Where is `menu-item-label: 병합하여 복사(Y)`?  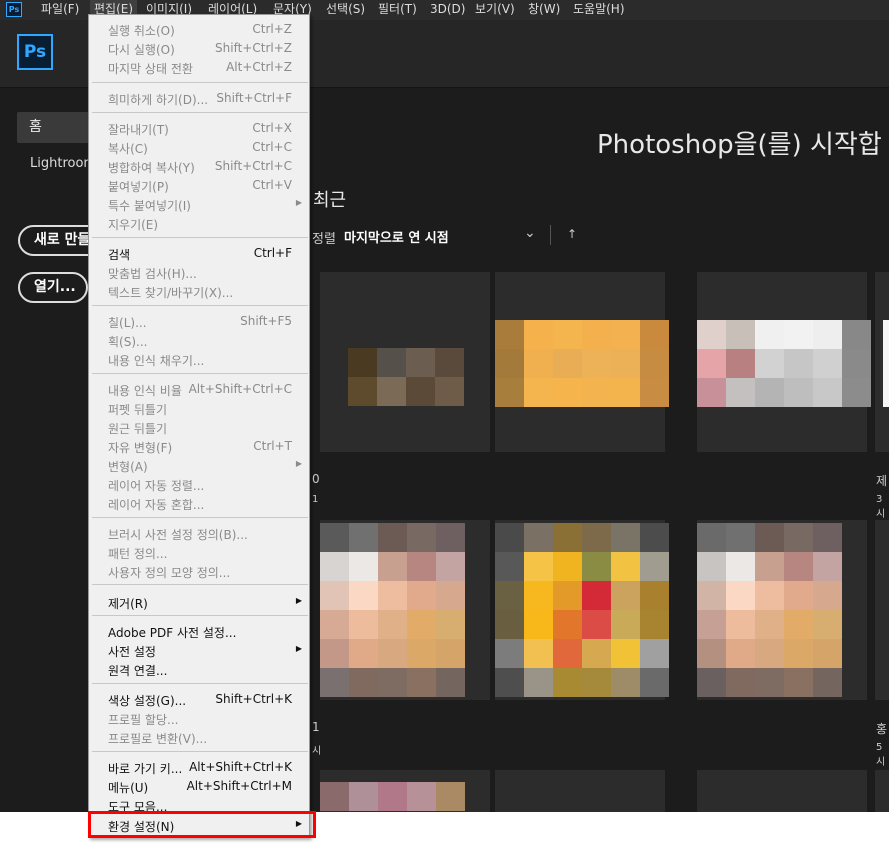 menu-item-label: 병합하여 복사(Y) is located at coordinates (151, 168).